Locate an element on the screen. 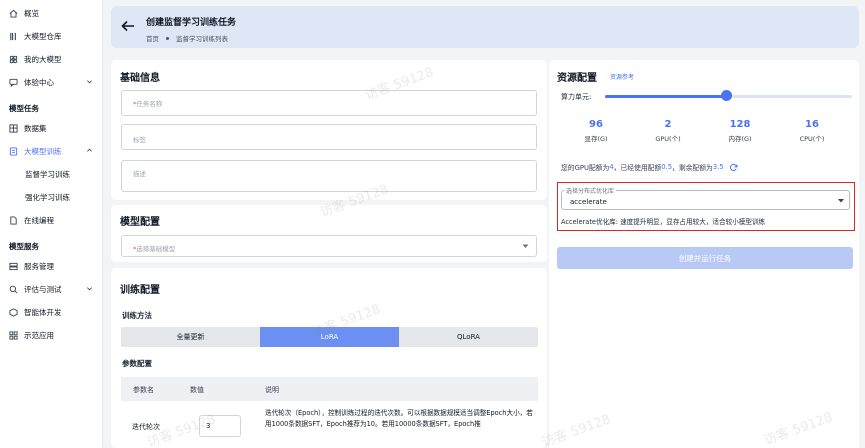  back-arrow-icon is located at coordinates (128, 26).